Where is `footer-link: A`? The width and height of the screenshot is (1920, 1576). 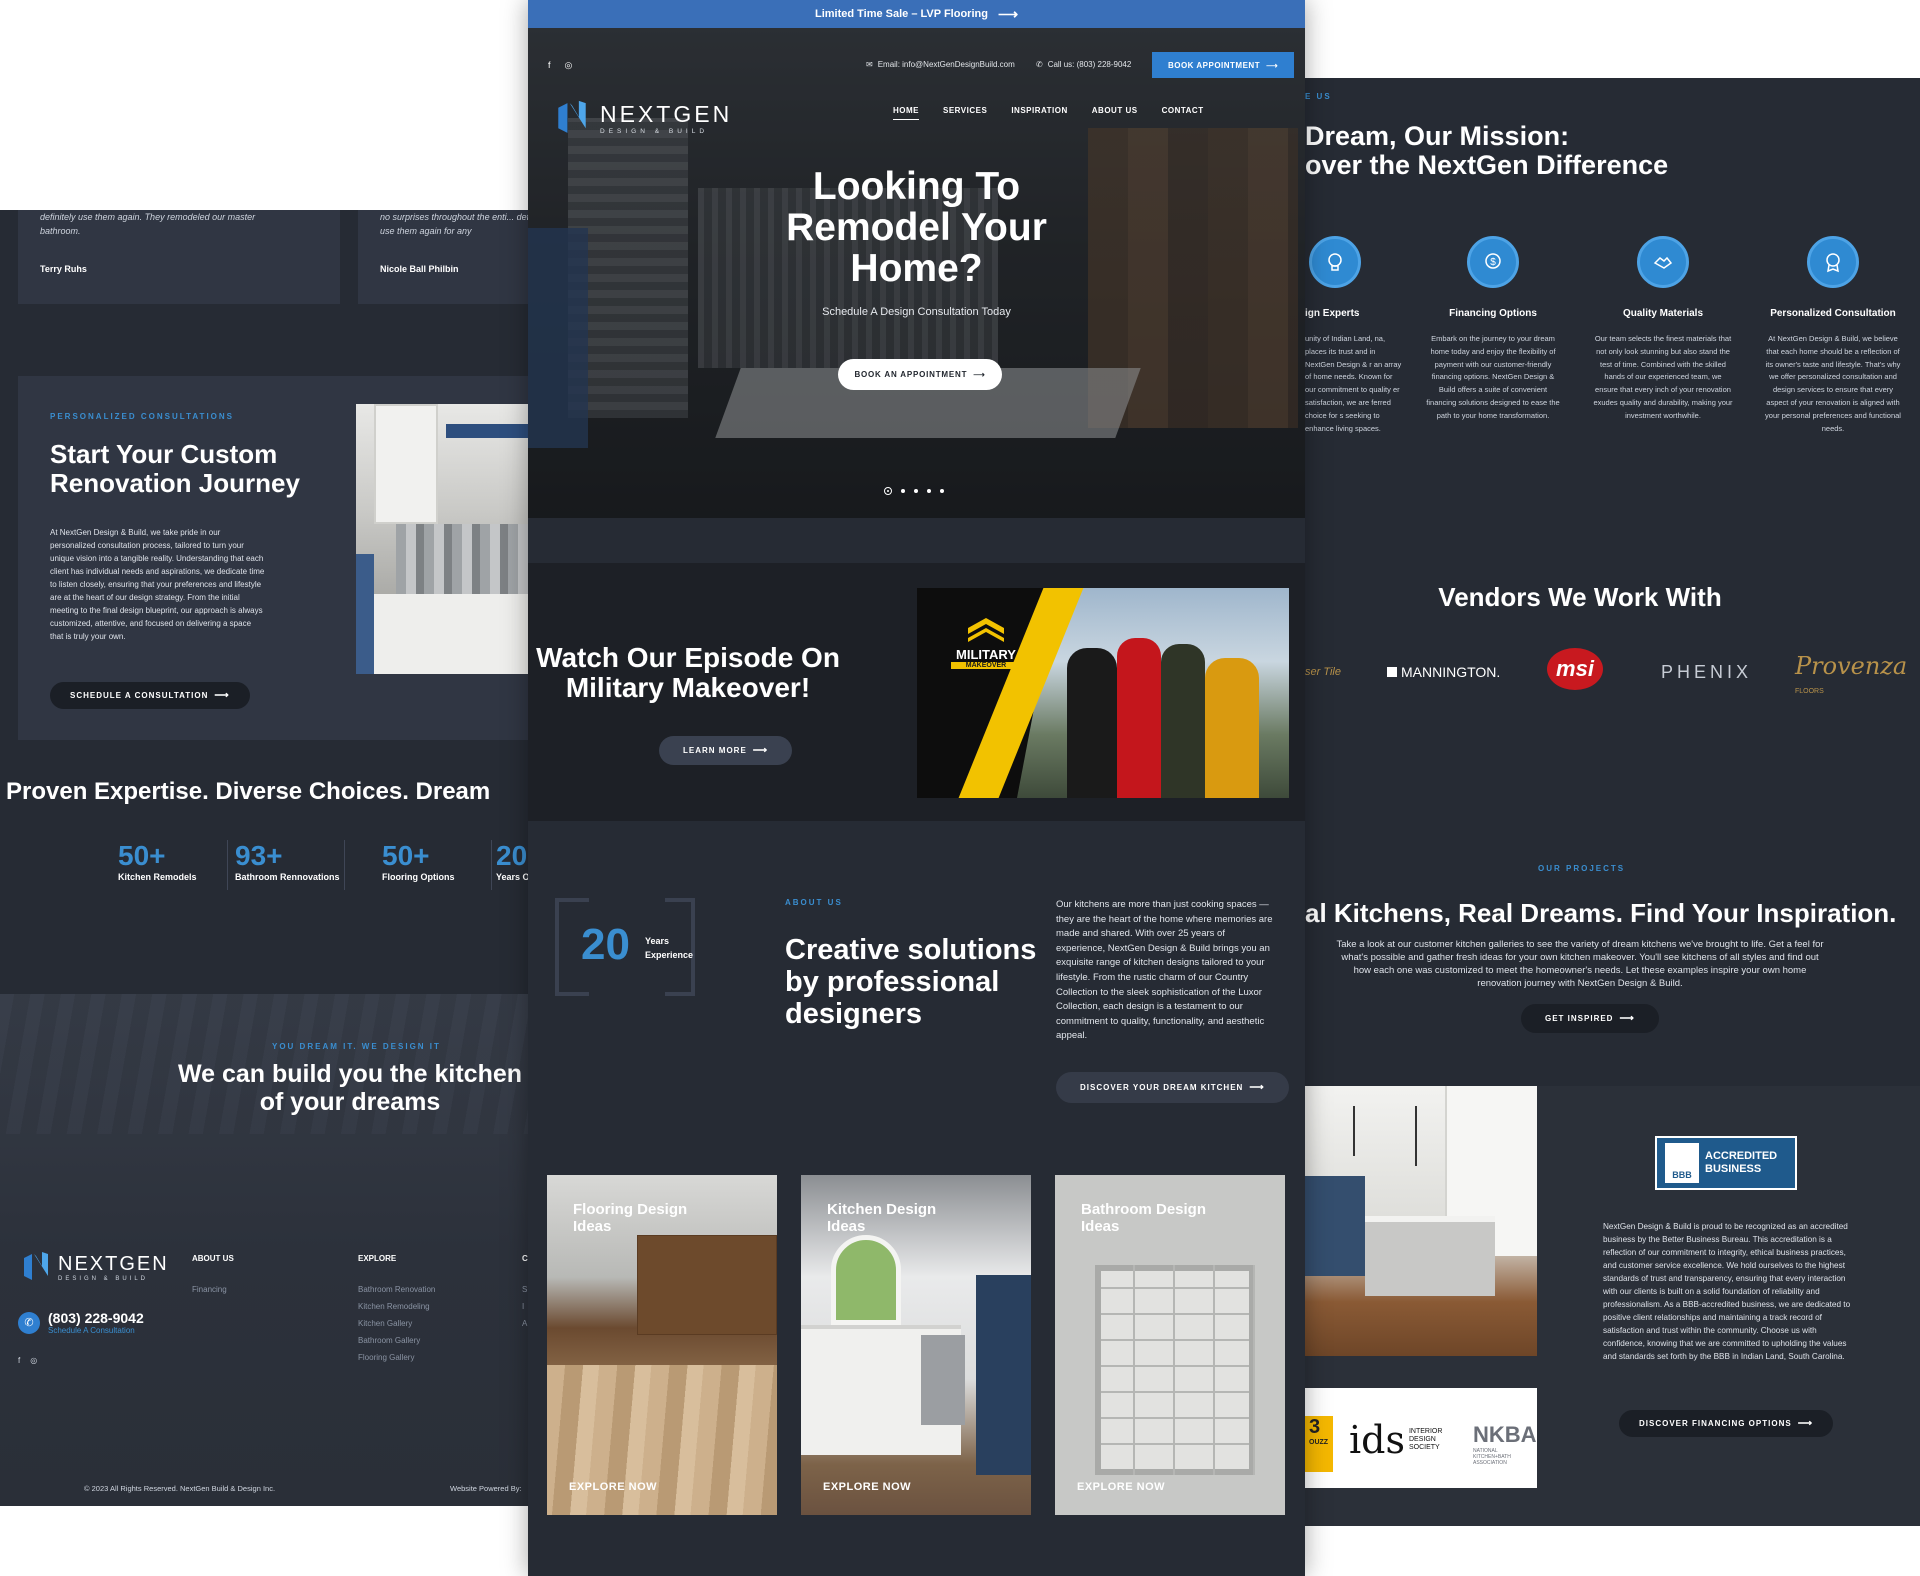 footer-link: A is located at coordinates (525, 1323).